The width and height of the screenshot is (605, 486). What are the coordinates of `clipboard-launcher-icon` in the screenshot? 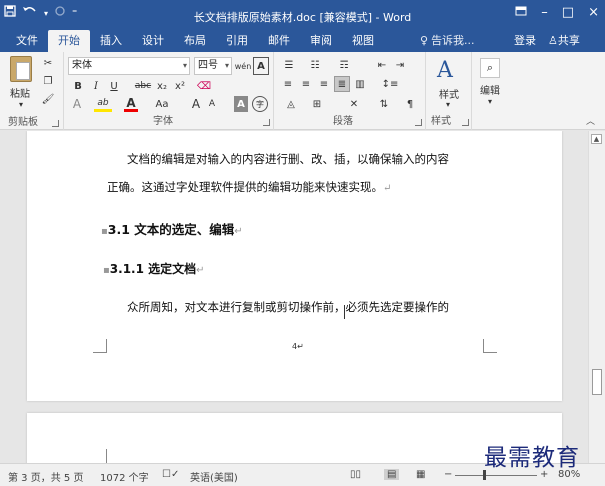 It's located at (55, 123).